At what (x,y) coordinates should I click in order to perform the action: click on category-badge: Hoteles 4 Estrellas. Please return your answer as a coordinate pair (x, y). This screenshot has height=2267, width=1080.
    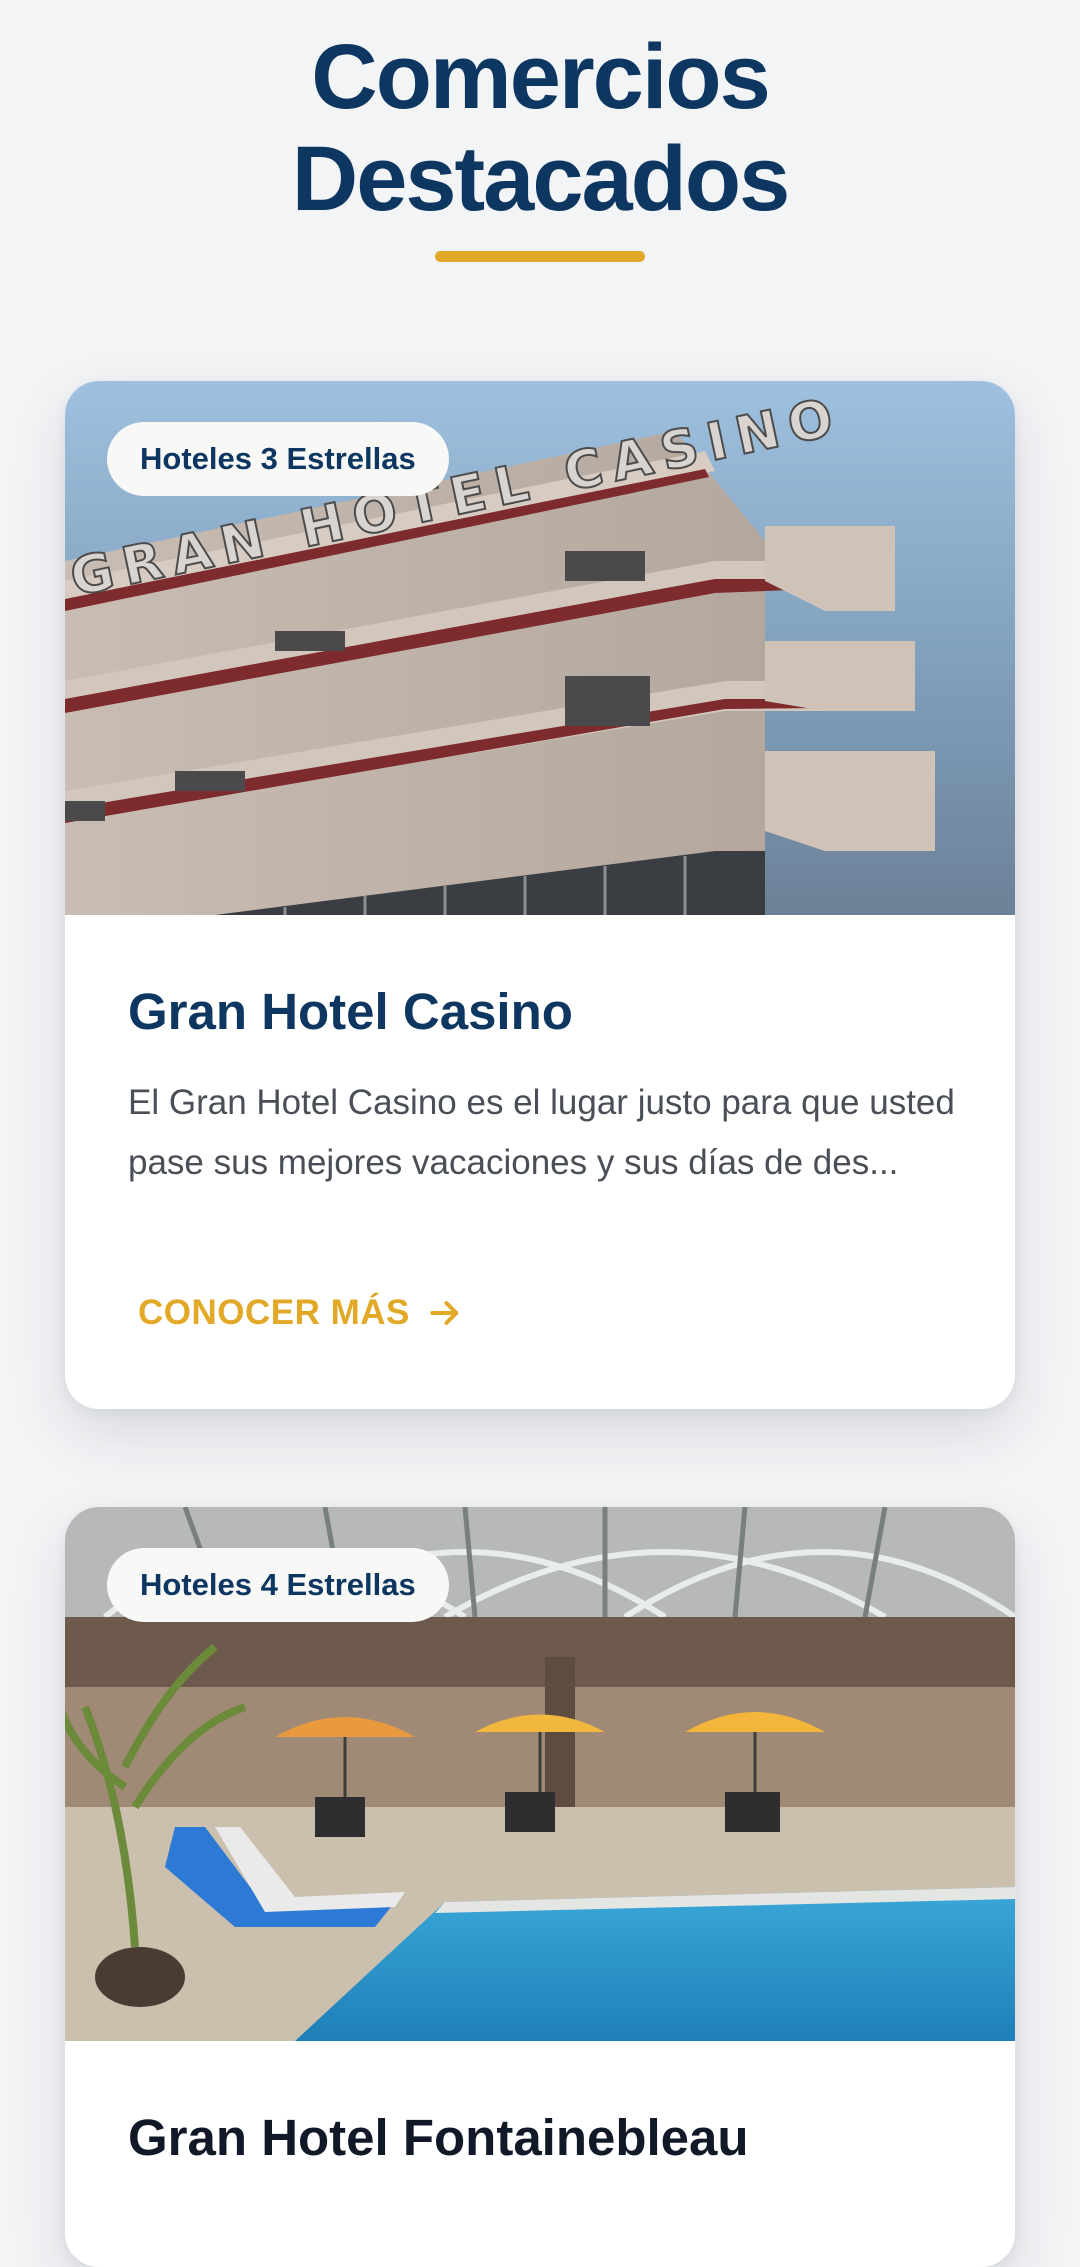
    Looking at the image, I should click on (278, 1585).